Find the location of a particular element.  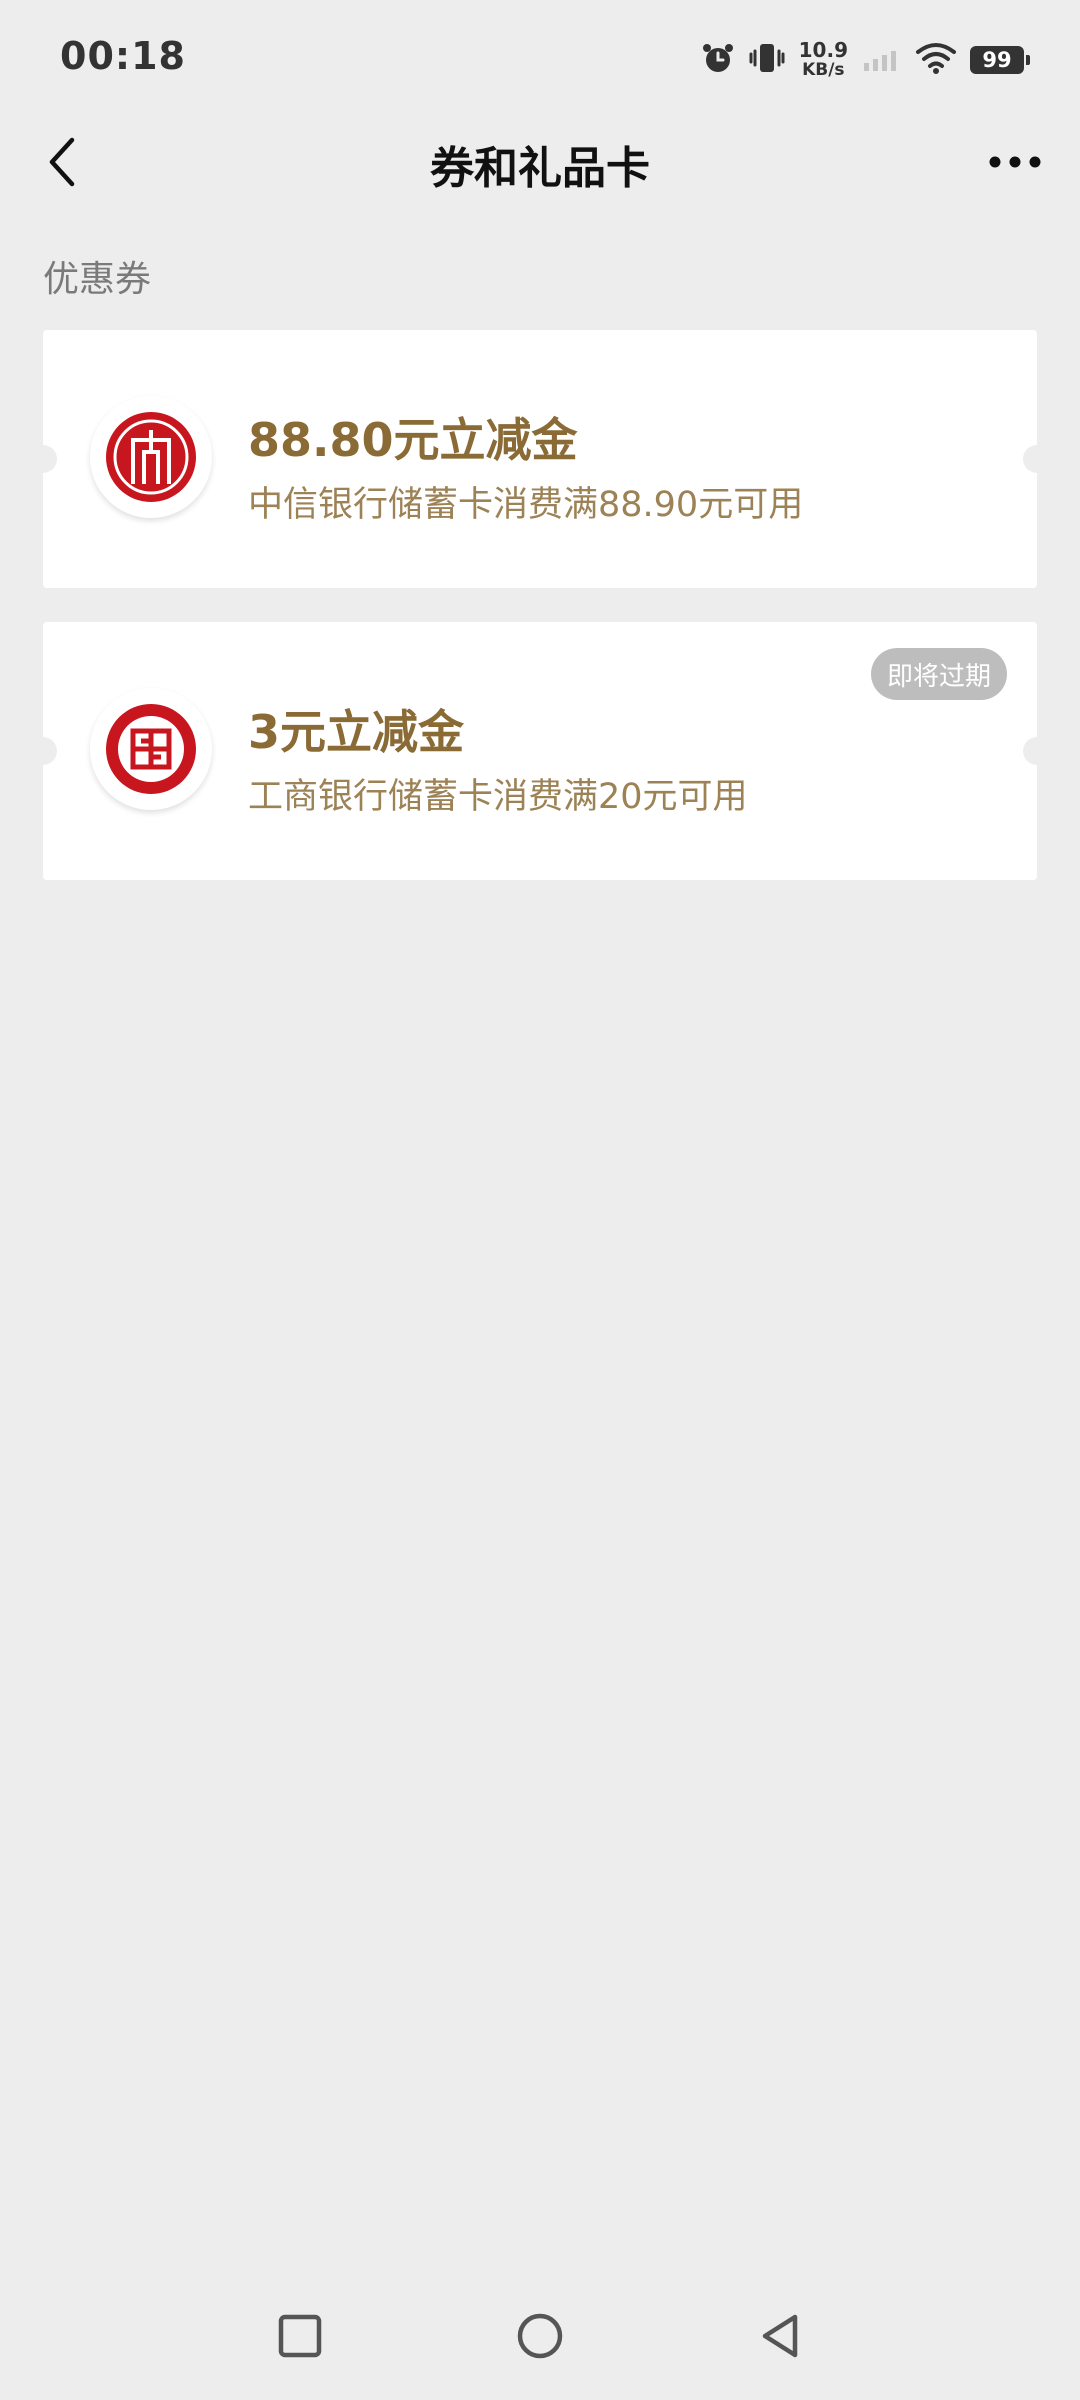

coupon-title: 3元立减金 is located at coordinates (356, 732).